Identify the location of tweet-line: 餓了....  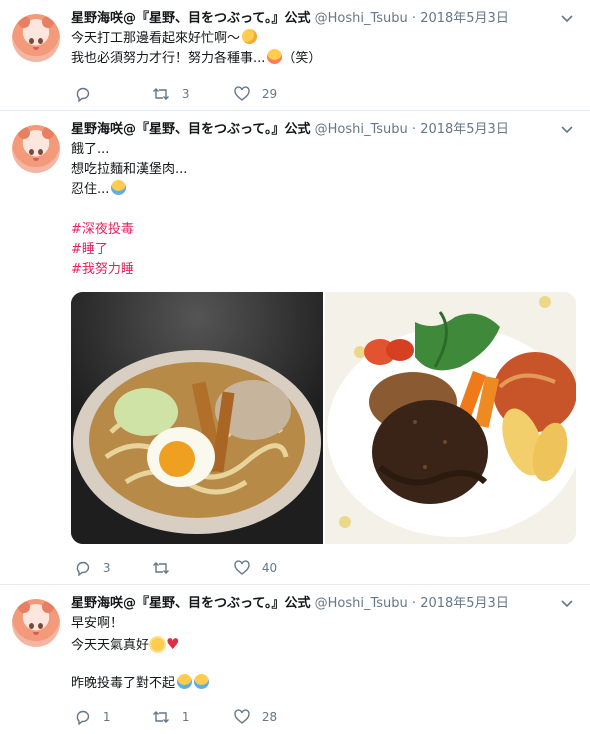
(90, 149).